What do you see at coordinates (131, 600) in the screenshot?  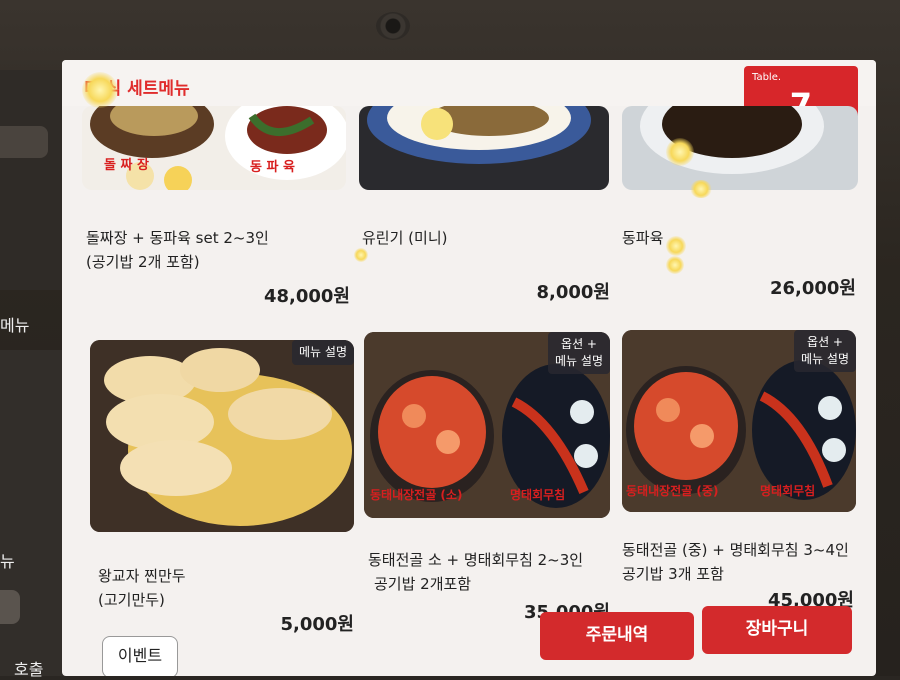 I see `menu-item-name-4-line2: (고기만두)` at bounding box center [131, 600].